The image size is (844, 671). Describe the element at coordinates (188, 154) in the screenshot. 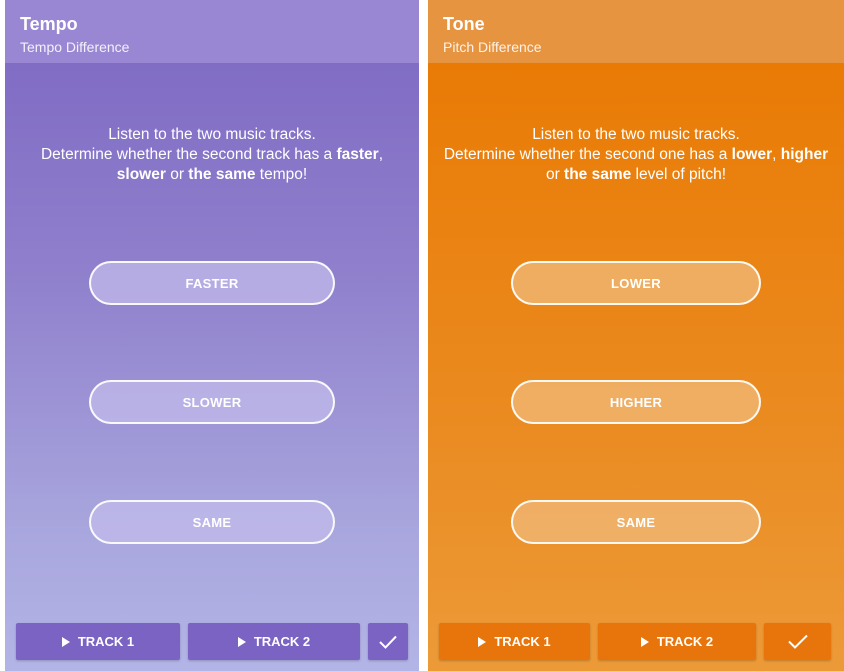

I see `instructions-text-segment: Determine whether the second track has a` at that location.